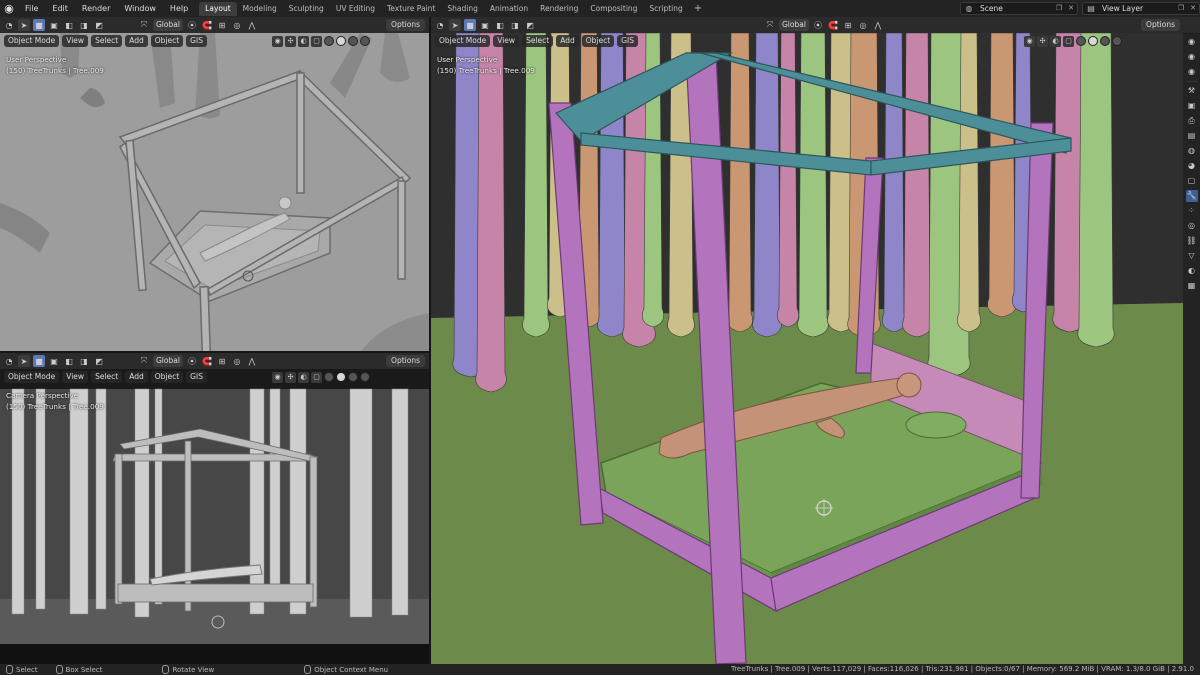 The image size is (1200, 675). What do you see at coordinates (218, 8) in the screenshot?
I see `tab-layout: Layout` at bounding box center [218, 8].